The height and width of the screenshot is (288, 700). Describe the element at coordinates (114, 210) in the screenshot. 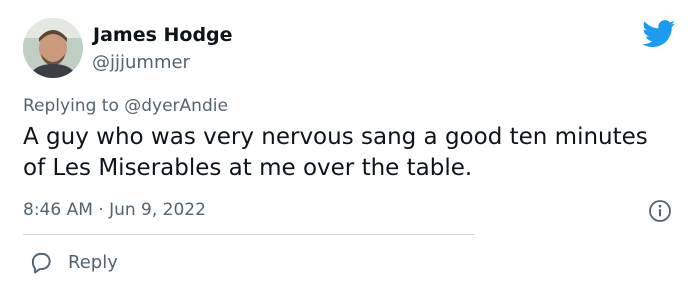

I see `tweet-timestamp: 8:46 AM · Jun 9, 2022` at that location.